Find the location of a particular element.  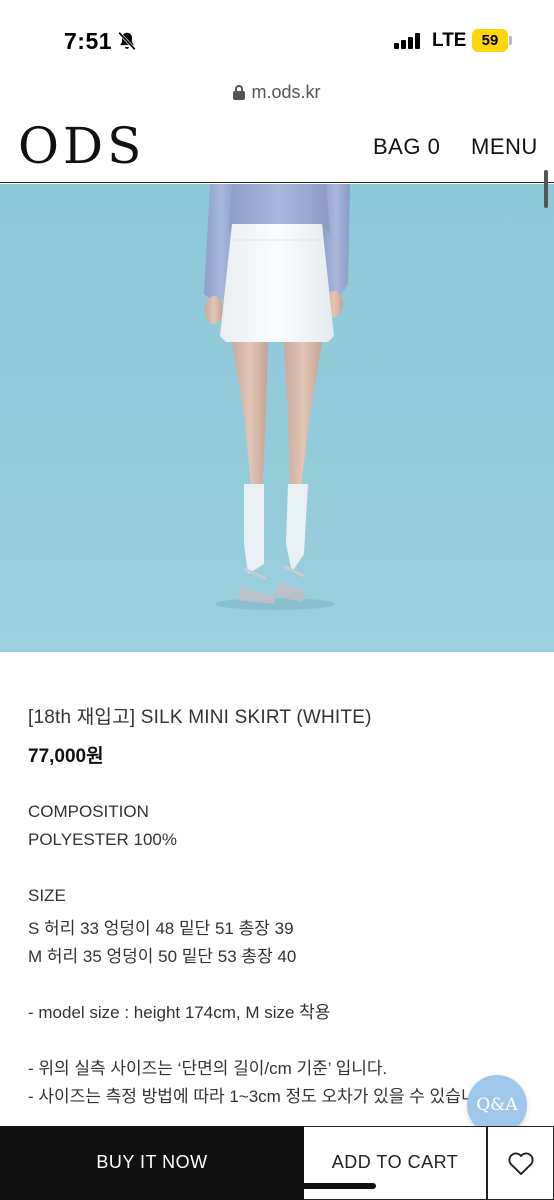

address-bar: m.ods.kr is located at coordinates (277, 95).